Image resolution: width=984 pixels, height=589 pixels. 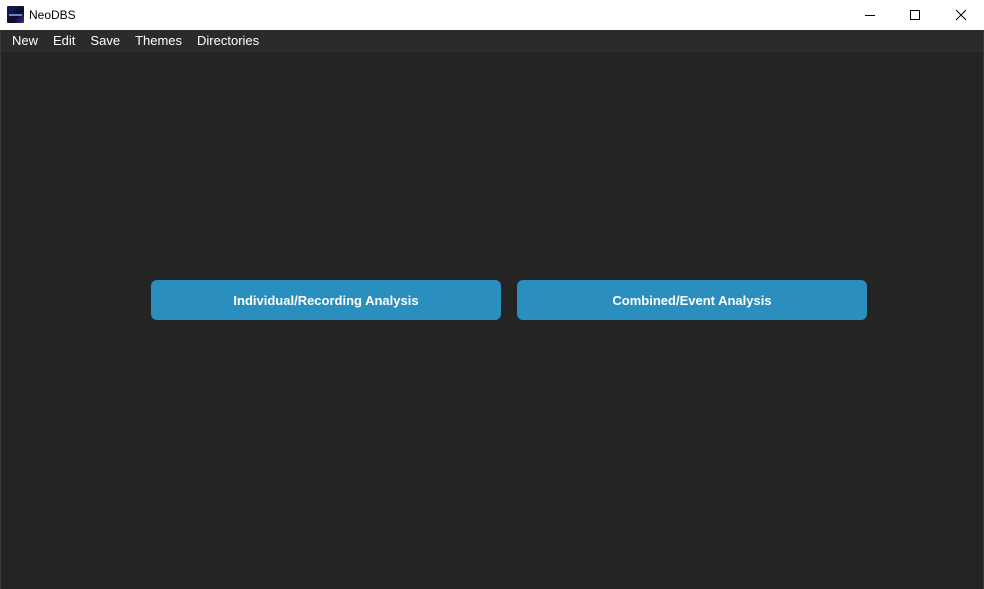 I want to click on maximize-icon, so click(x=915, y=15).